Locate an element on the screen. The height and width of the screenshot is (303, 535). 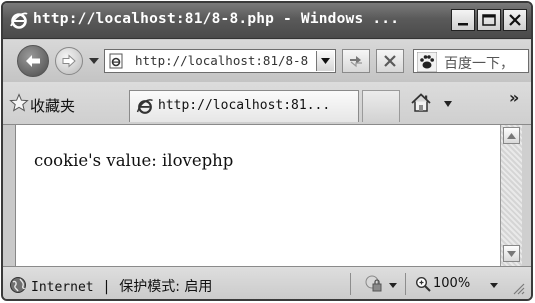
chevron-up-icon is located at coordinates (511, 135).